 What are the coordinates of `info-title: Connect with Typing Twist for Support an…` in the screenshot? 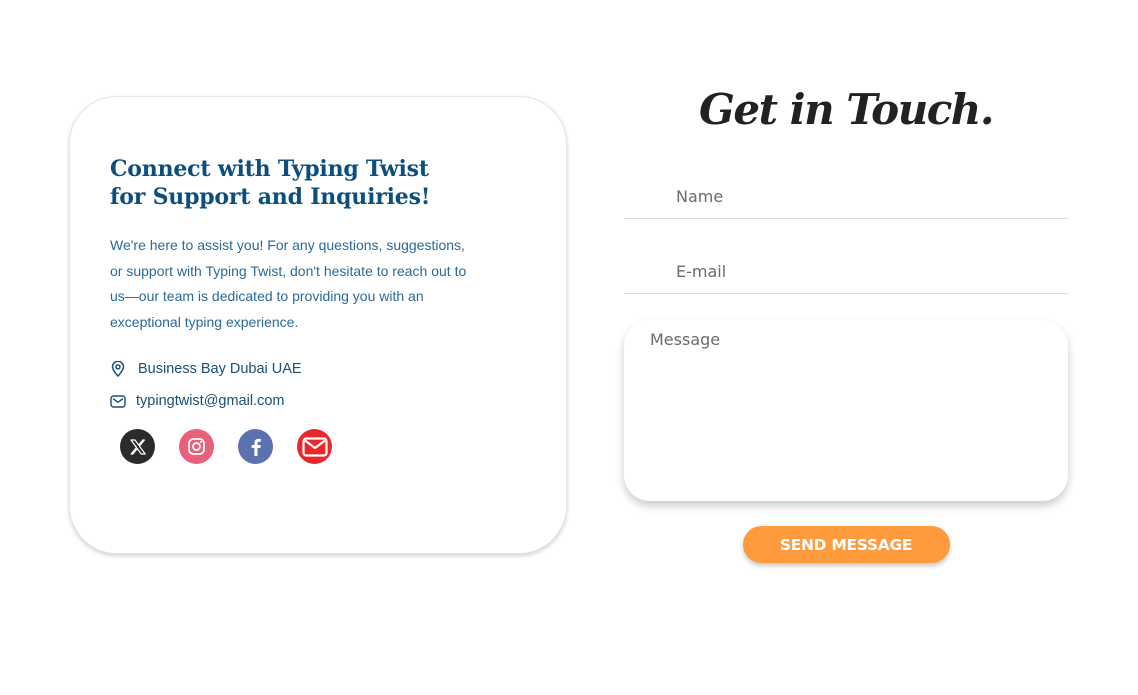 It's located at (270, 183).